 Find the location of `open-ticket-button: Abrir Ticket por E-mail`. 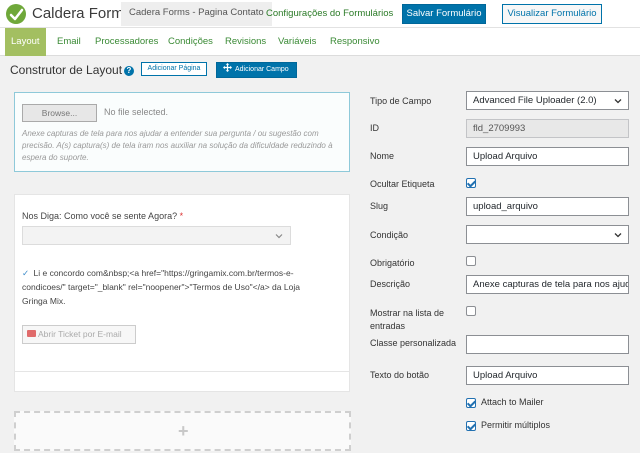

open-ticket-button: Abrir Ticket por E-mail is located at coordinates (79, 334).